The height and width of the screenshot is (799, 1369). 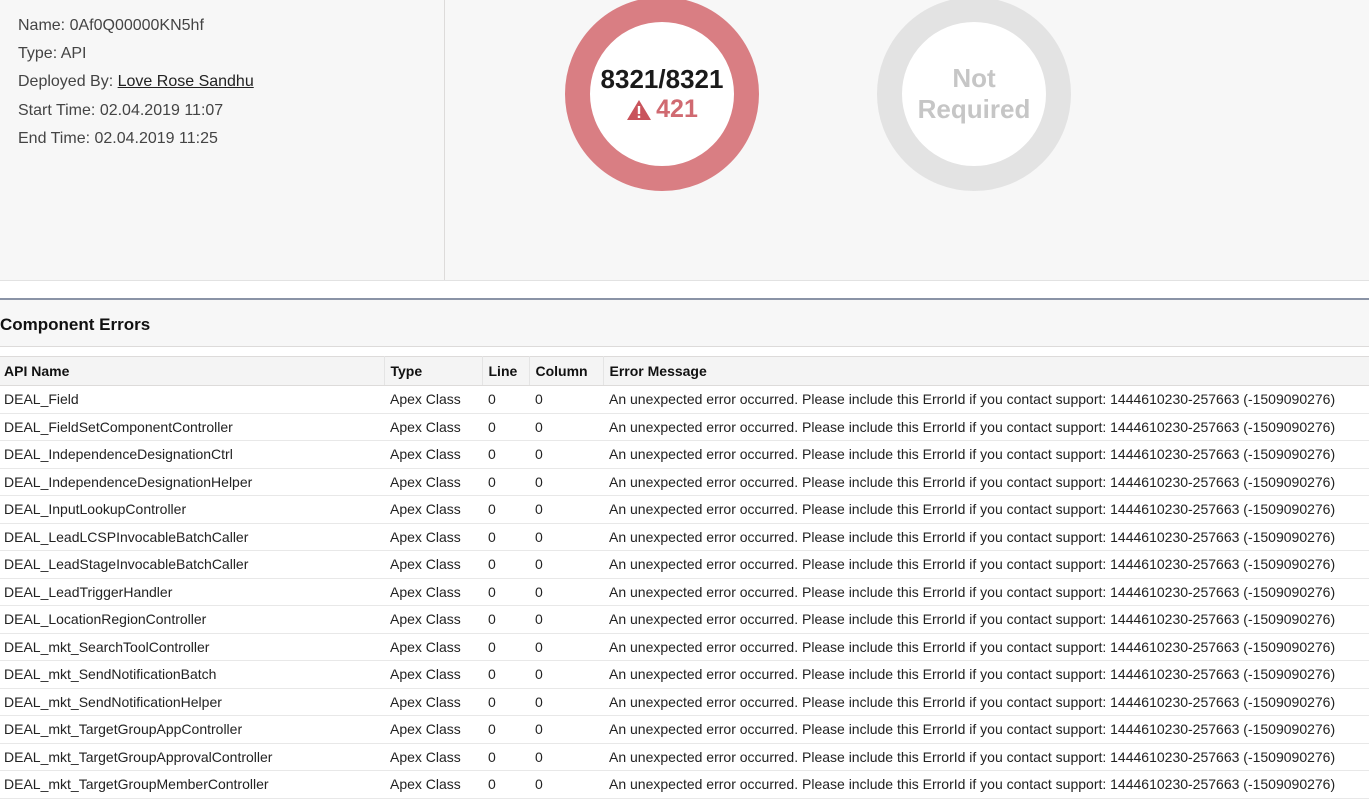 What do you see at coordinates (73, 53) in the screenshot?
I see `type-value: API` at bounding box center [73, 53].